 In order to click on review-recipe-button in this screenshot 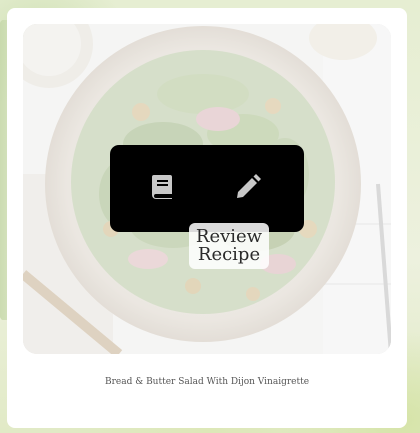, I will do `click(162, 187)`.